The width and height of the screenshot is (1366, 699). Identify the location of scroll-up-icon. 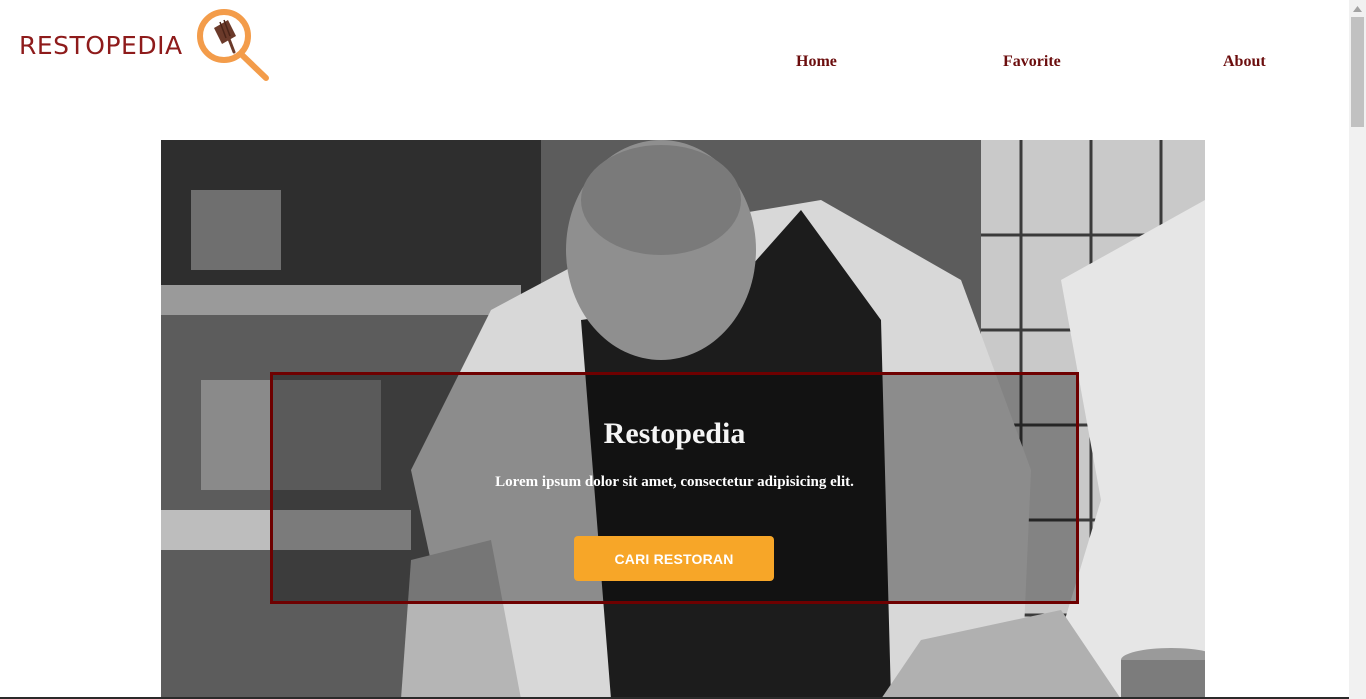
(1357, 8).